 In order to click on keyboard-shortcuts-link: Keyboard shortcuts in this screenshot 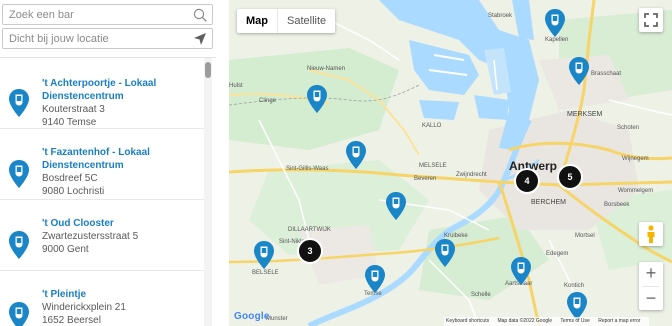, I will do `click(467, 321)`.